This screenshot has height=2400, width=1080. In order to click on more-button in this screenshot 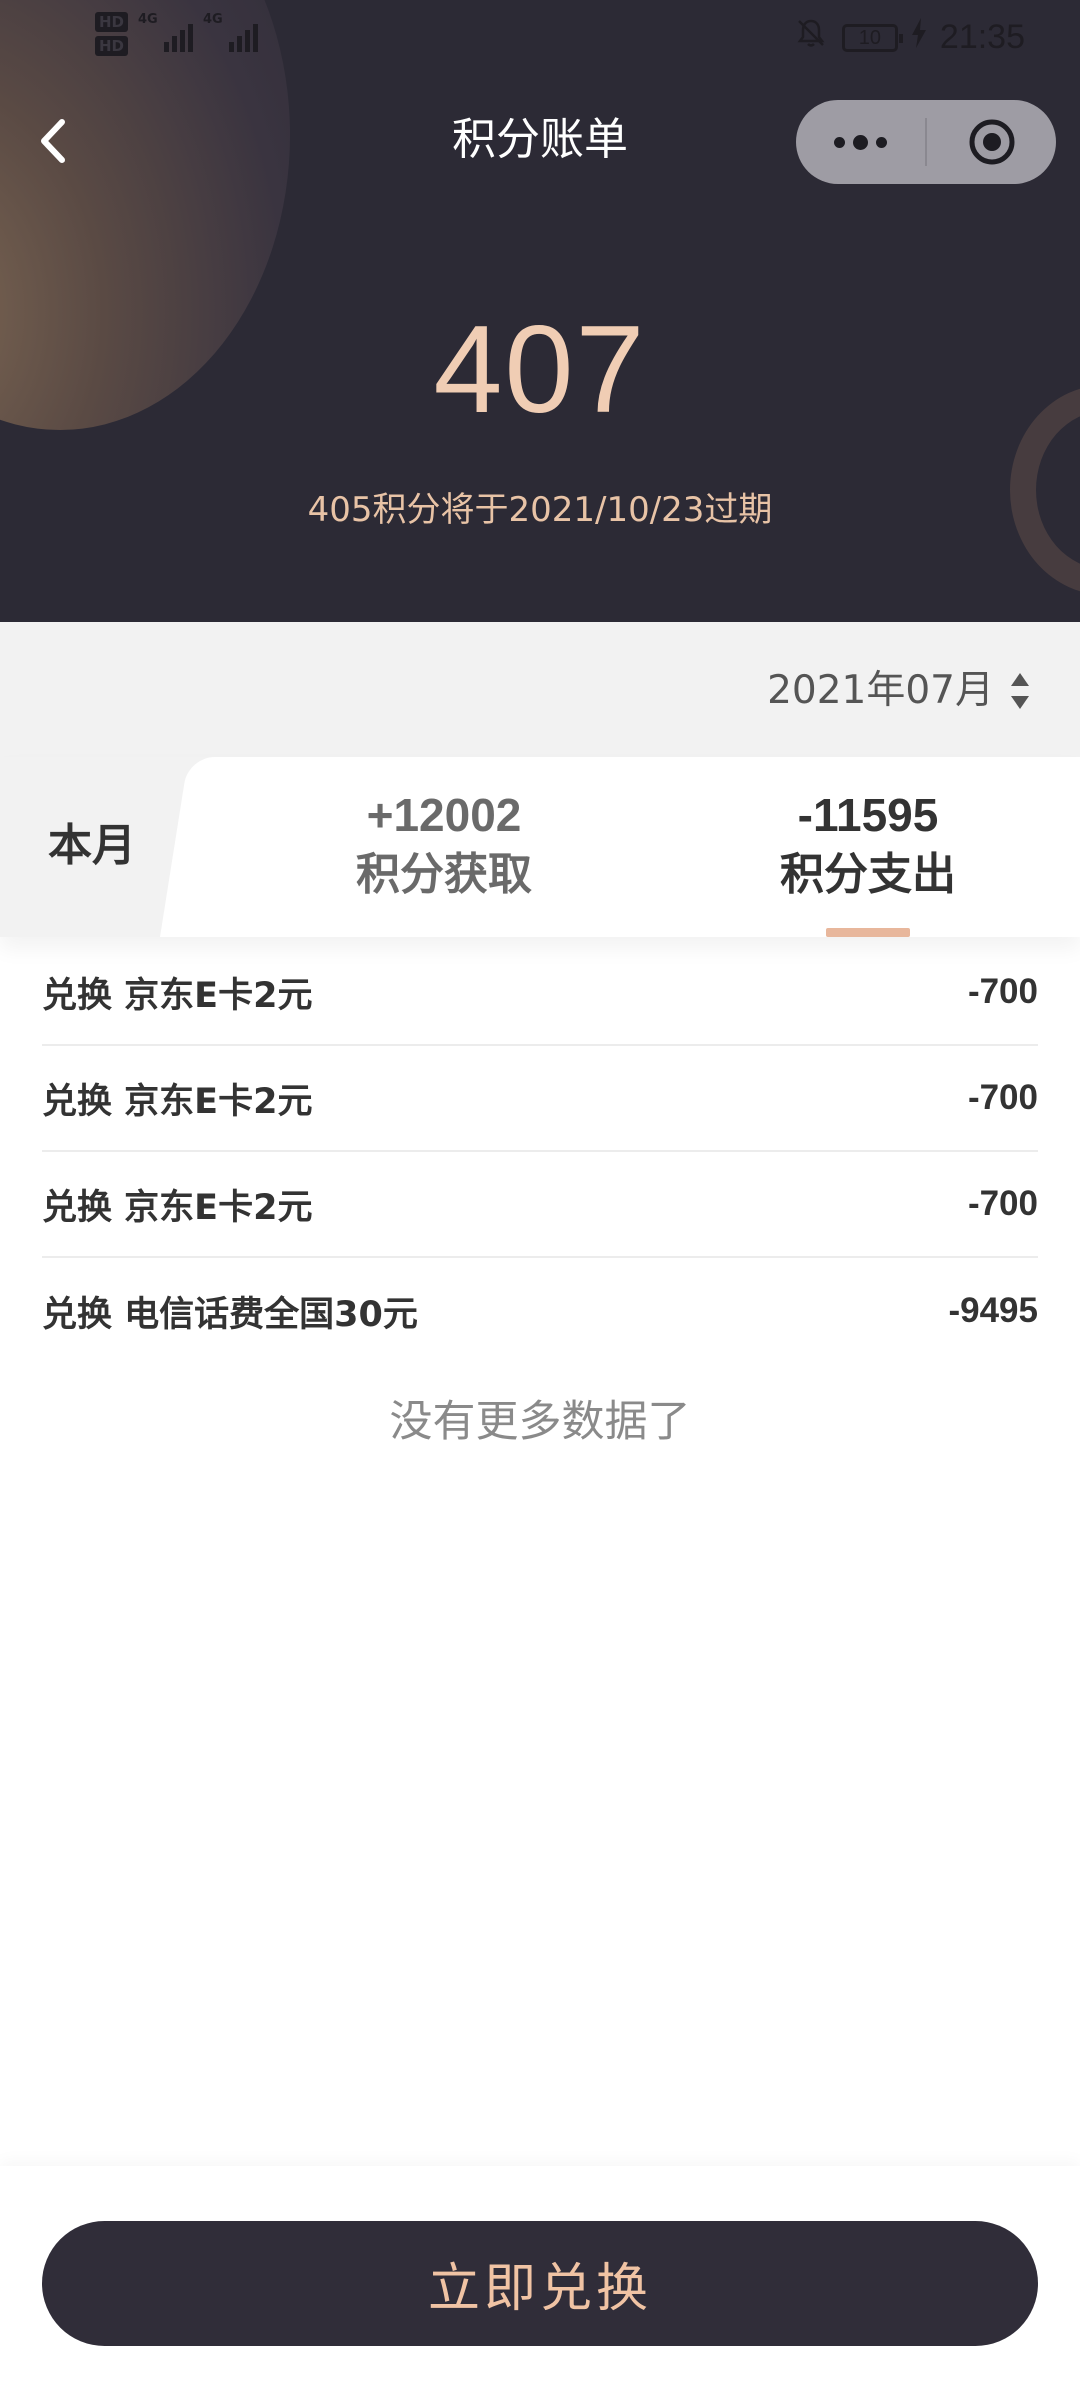, I will do `click(860, 142)`.